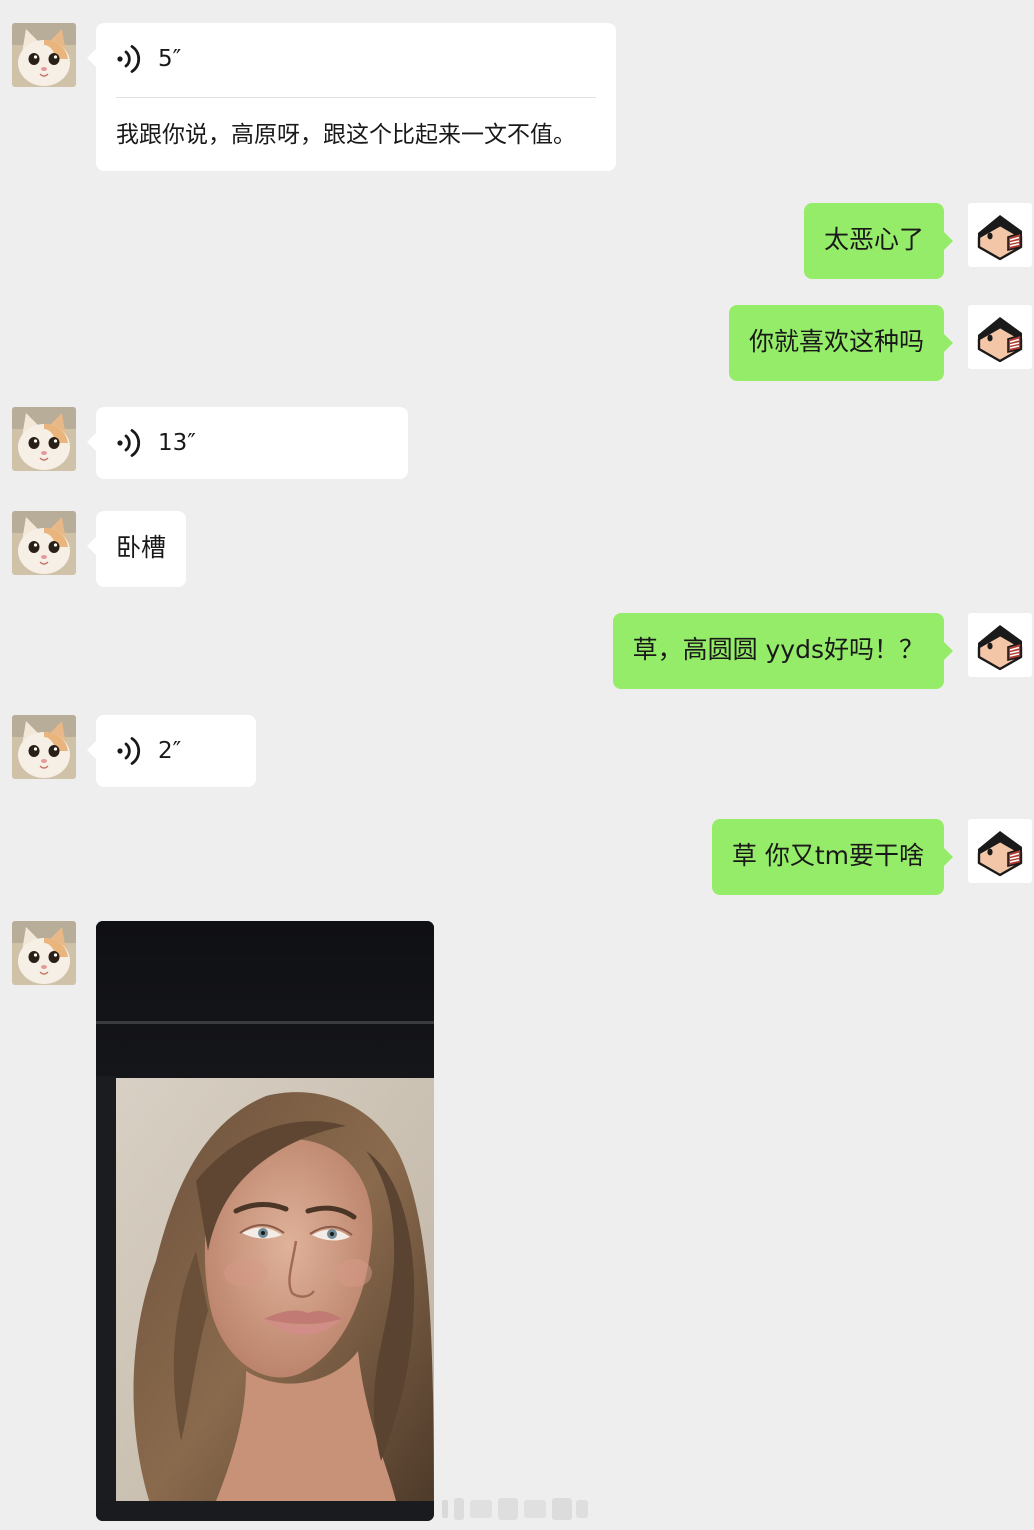  I want to click on voice-message-row: 2″, so click(176, 751).